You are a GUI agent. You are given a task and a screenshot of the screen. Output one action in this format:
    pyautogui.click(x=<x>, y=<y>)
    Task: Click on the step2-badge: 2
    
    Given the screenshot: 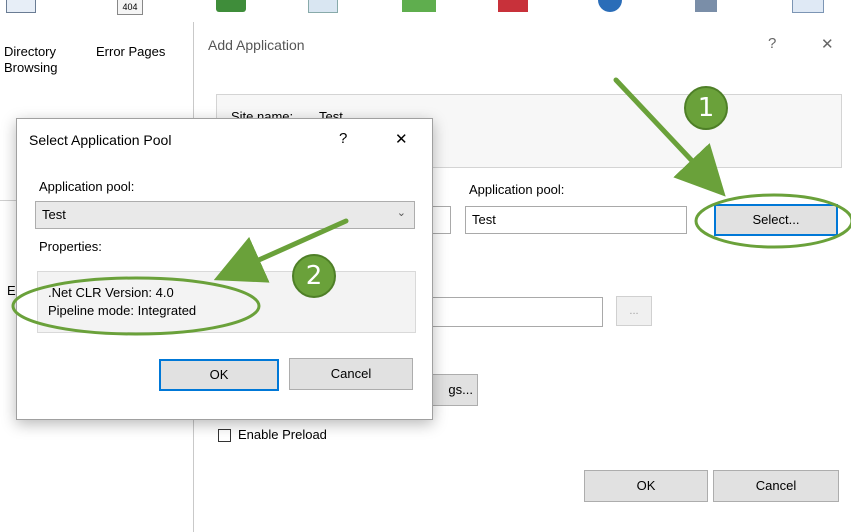 What is the action you would take?
    pyautogui.click(x=314, y=276)
    